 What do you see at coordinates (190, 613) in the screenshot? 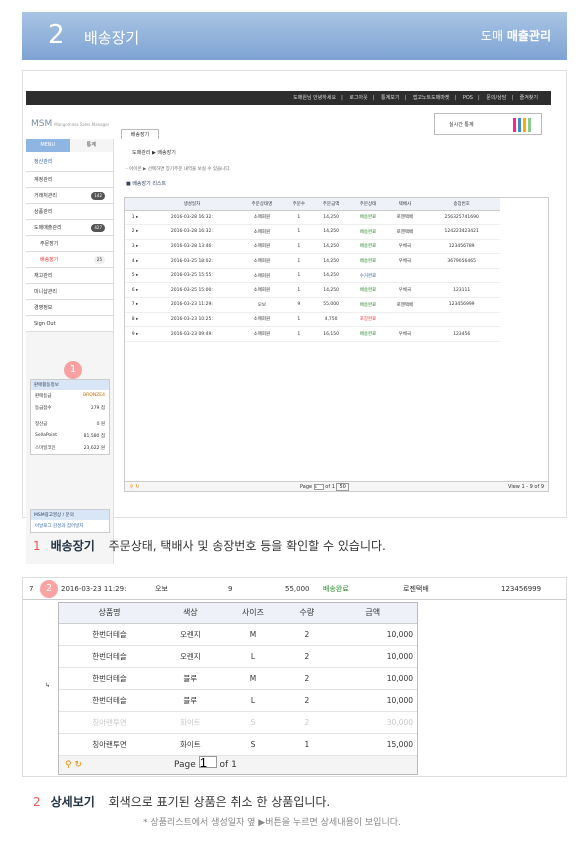
I see `col-color: 색상` at bounding box center [190, 613].